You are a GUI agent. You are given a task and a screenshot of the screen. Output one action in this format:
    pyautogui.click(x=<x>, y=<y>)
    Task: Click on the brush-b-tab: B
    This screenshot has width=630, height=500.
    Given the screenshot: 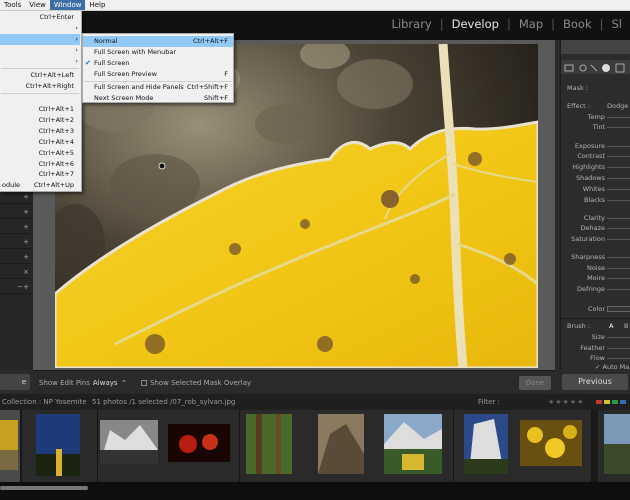 What is the action you would take?
    pyautogui.click(x=627, y=326)
    